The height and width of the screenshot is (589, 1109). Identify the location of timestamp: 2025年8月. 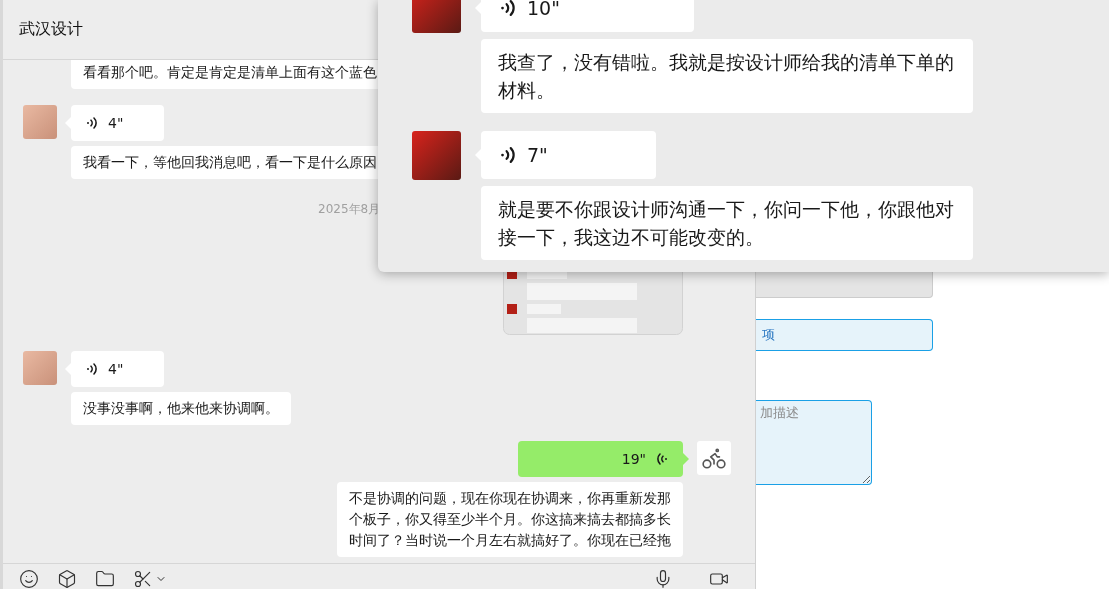
(349, 209).